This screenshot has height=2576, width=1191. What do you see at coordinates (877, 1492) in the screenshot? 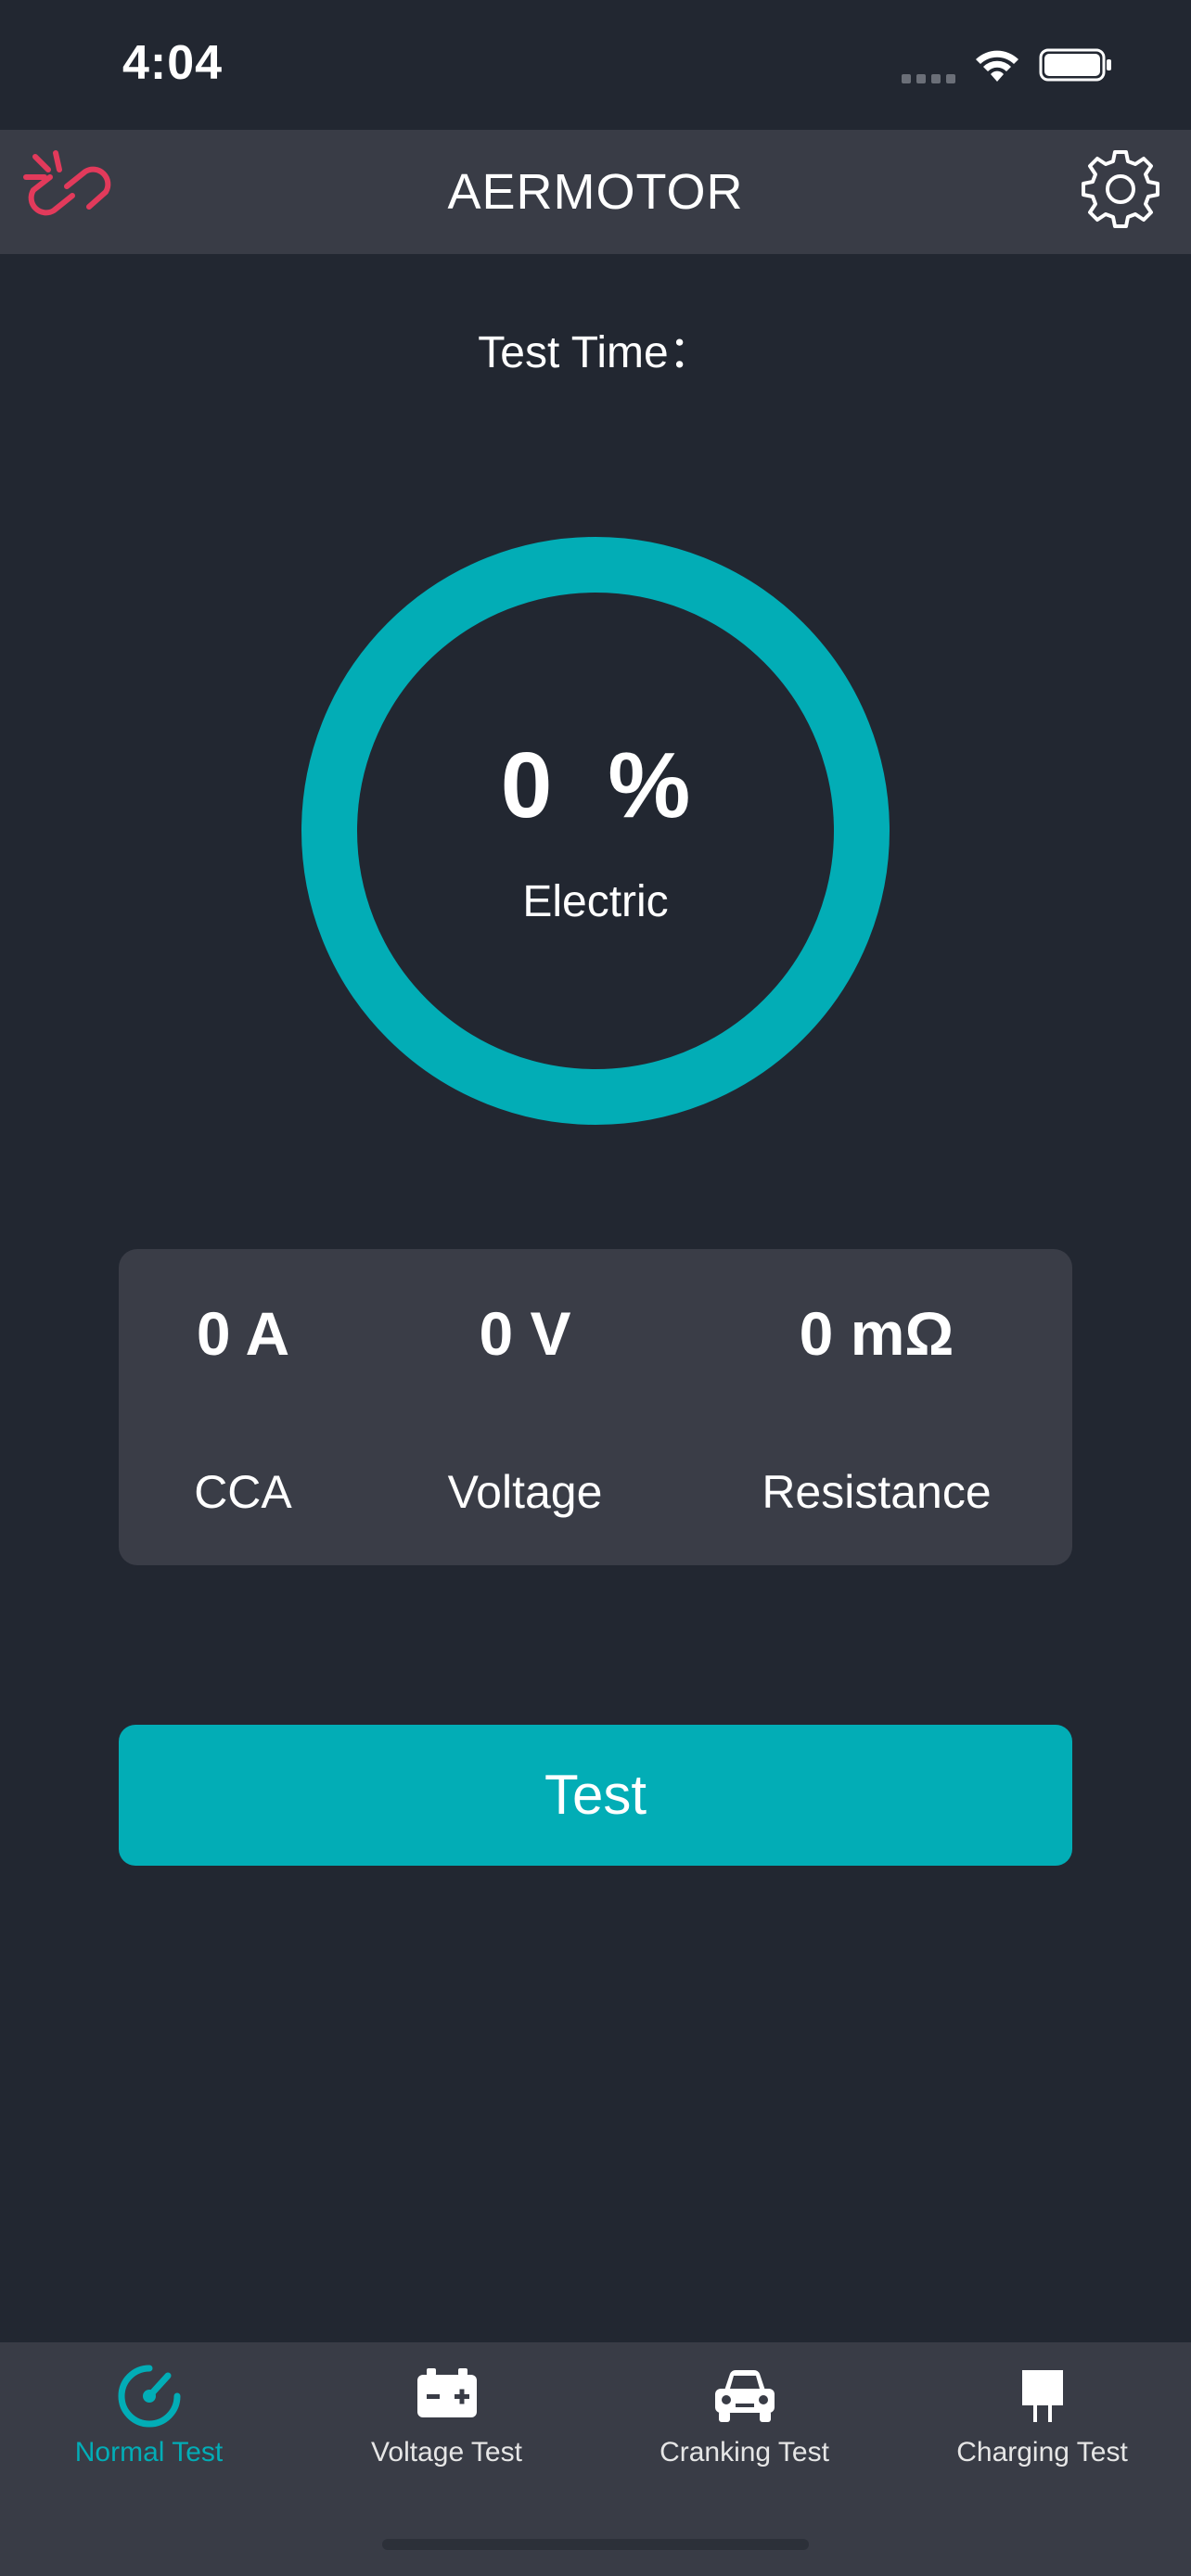
I see `resistance-label: Resistance` at bounding box center [877, 1492].